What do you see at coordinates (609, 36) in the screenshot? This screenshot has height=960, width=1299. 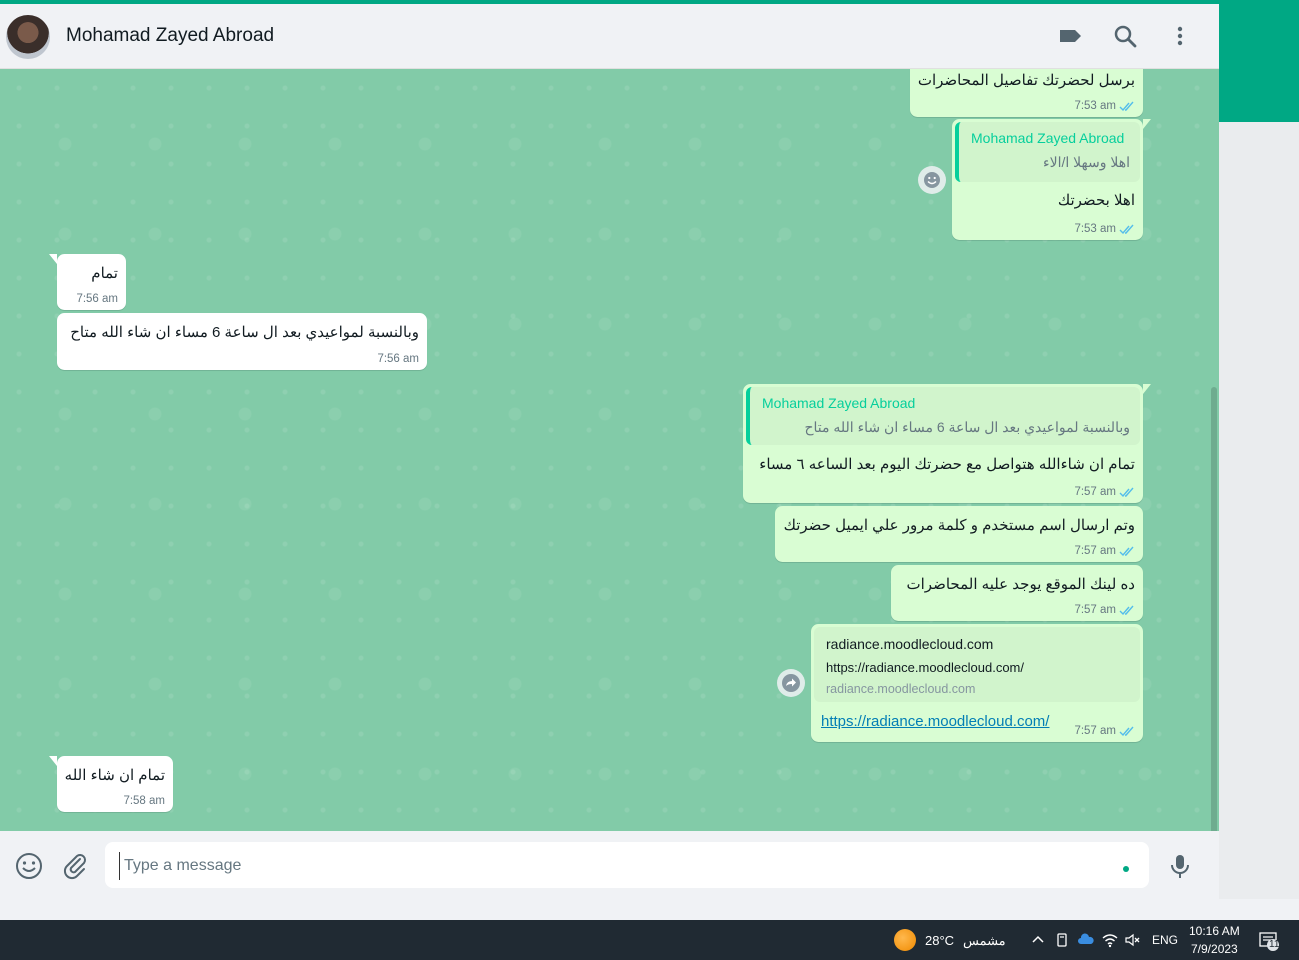 I see `chat-header: Mohamad Zayed Abroad` at bounding box center [609, 36].